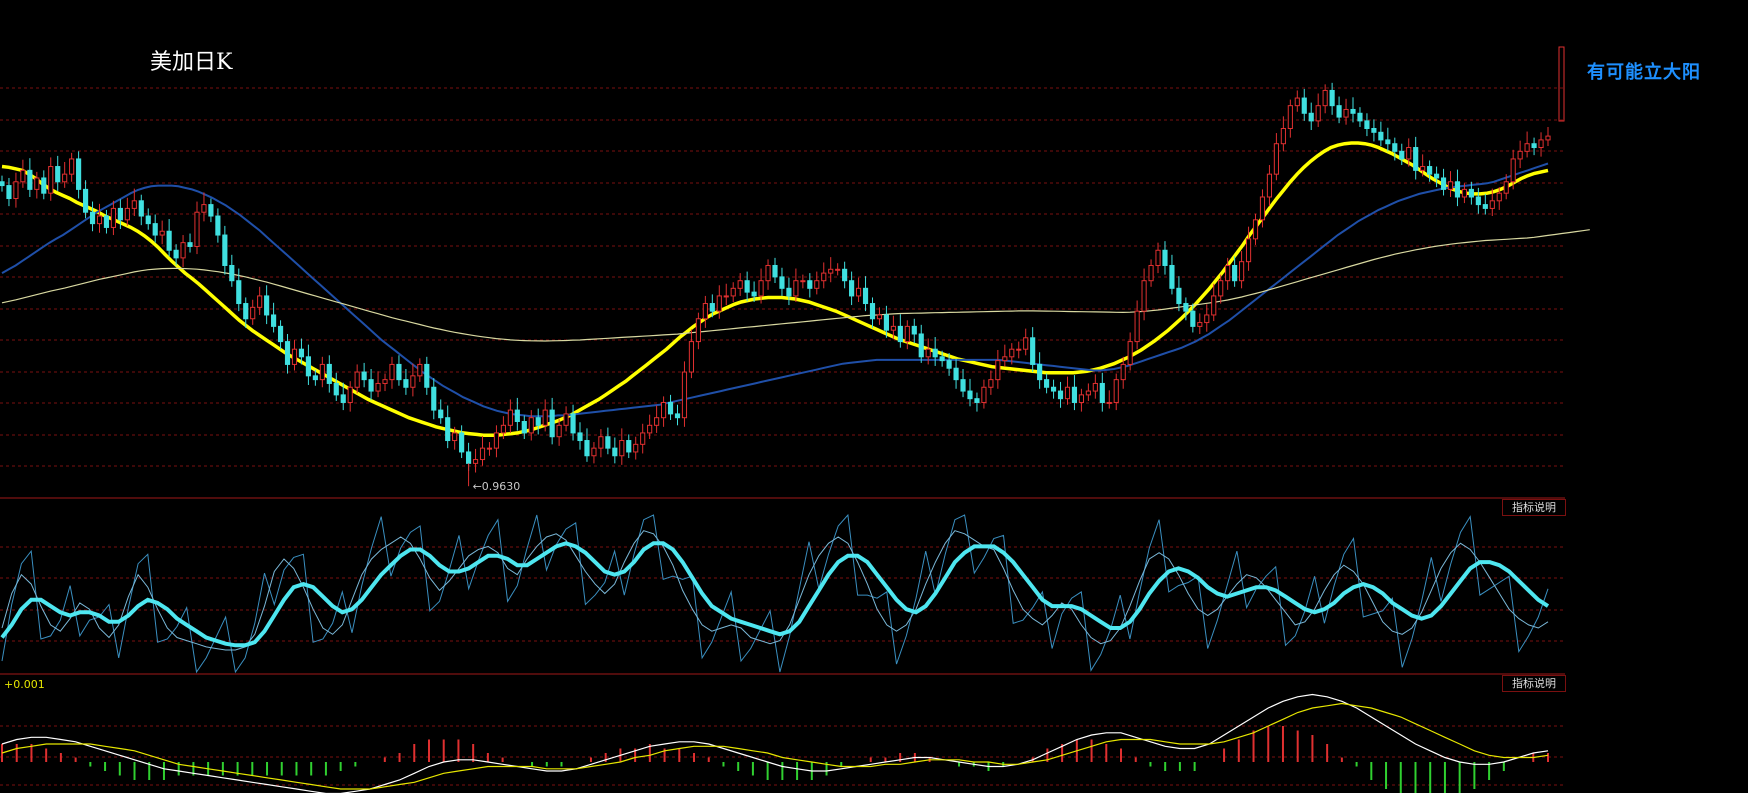 The image size is (1748, 793). I want to click on macd-panel, so click(775, 743).